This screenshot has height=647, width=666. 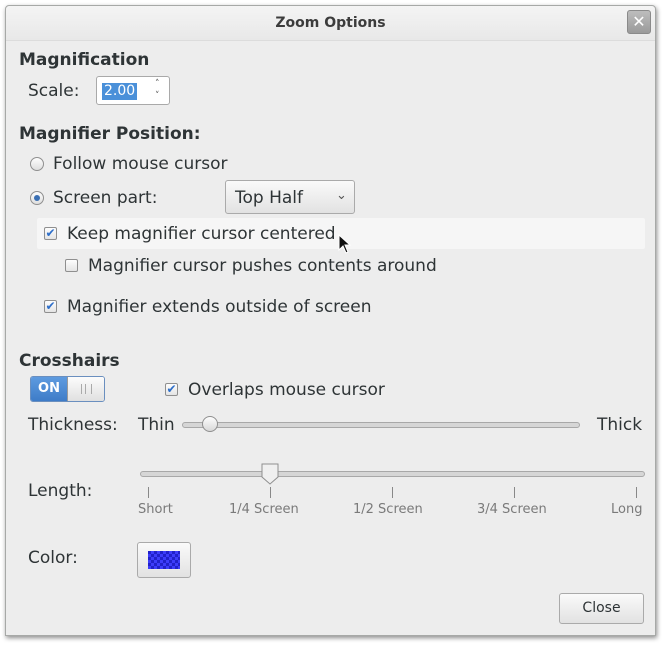 I want to click on spin-down-icon: ˅, so click(x=157, y=96).